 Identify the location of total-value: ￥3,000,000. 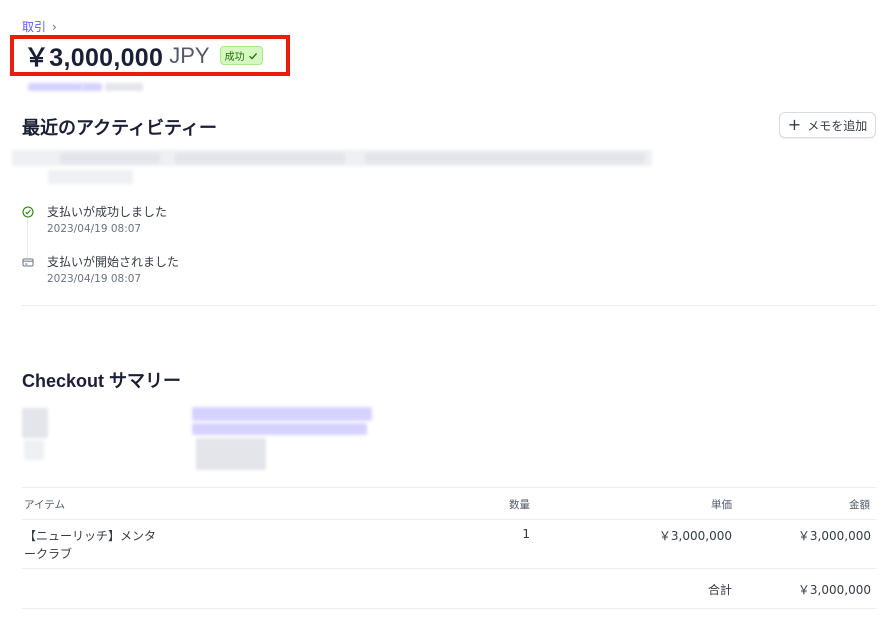
(834, 590).